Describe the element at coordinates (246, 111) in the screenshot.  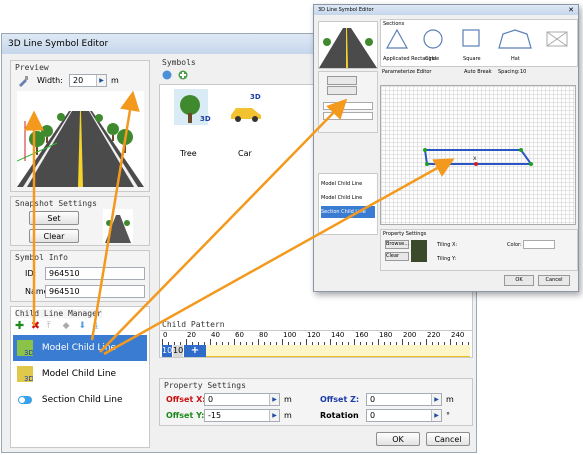
I see `symbol-car: 3D` at that location.